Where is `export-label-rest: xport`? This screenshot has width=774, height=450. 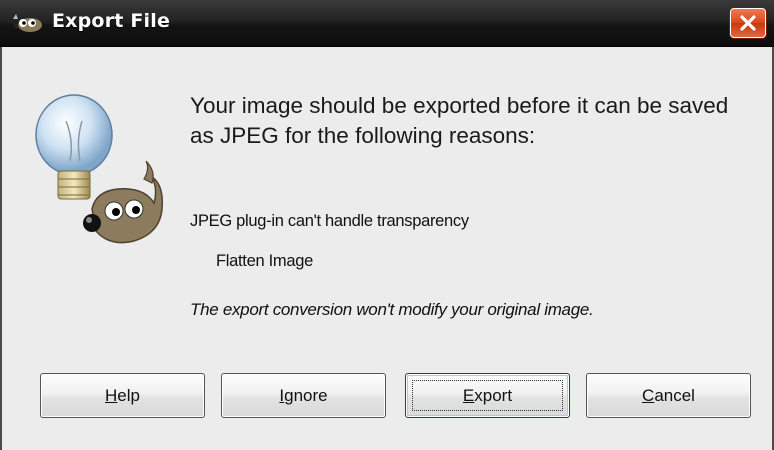
export-label-rest: xport is located at coordinates (493, 395).